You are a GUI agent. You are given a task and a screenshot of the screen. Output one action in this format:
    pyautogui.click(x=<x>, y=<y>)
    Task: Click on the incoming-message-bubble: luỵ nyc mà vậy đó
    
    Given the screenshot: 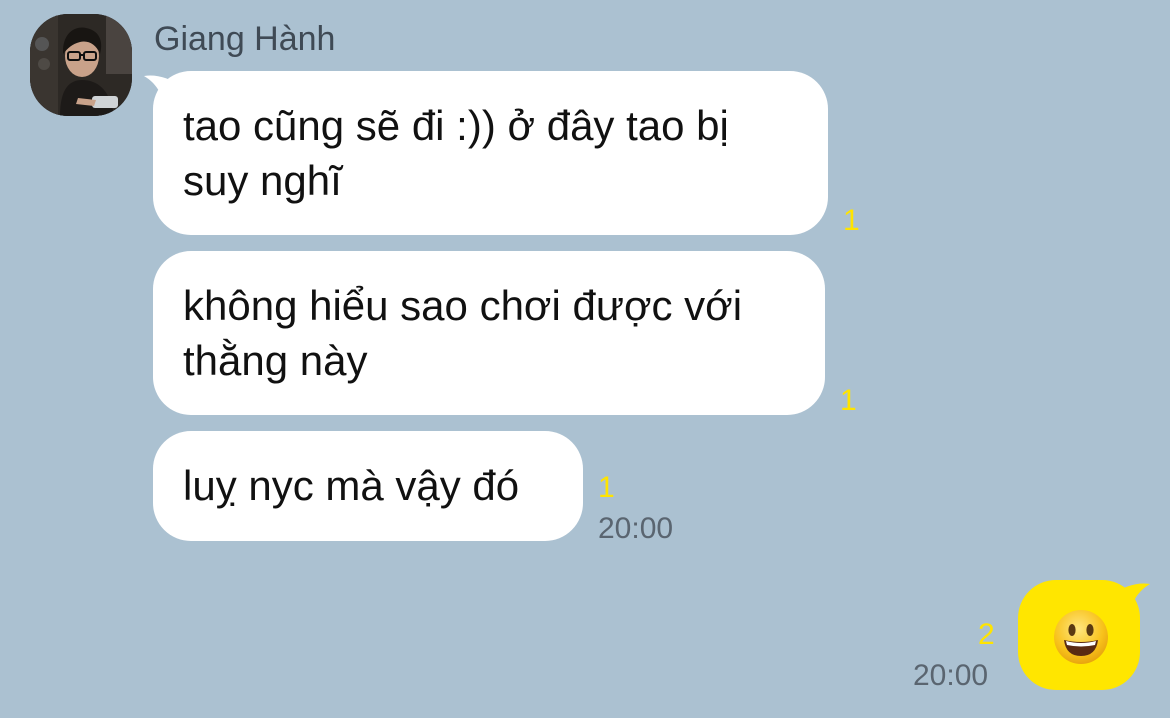 What is the action you would take?
    pyautogui.click(x=368, y=486)
    